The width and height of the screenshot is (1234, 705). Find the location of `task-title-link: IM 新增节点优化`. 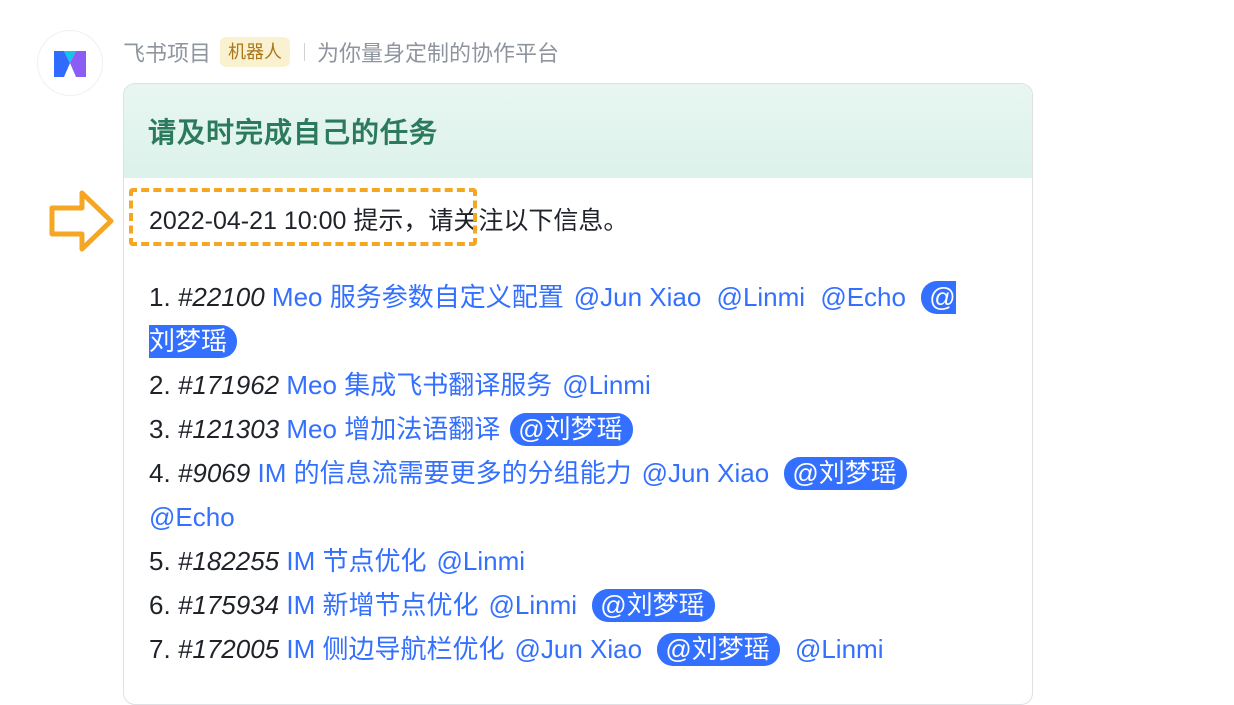

task-title-link: IM 新增节点优化 is located at coordinates (382, 605).